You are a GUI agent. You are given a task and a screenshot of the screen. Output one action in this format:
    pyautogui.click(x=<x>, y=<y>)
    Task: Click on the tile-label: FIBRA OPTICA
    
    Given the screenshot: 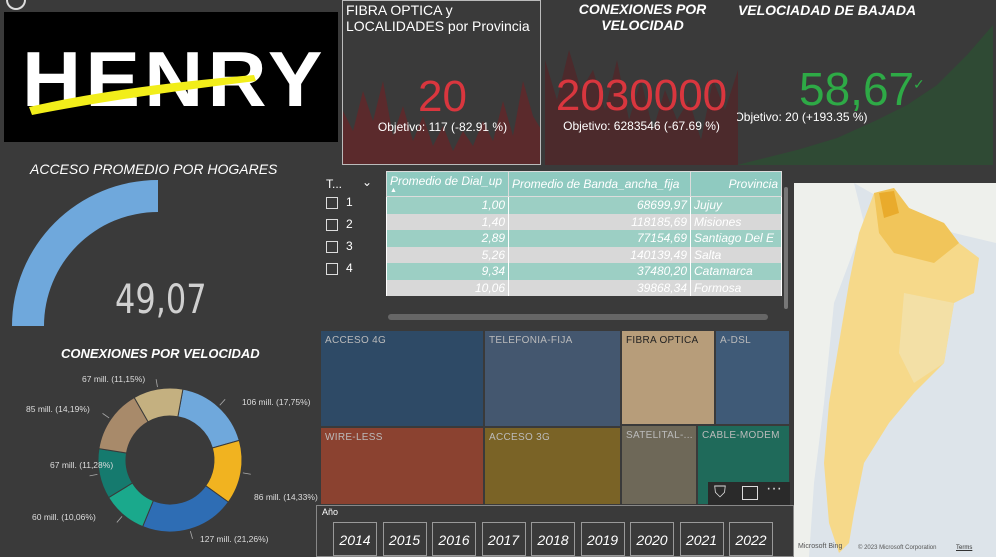 What is the action you would take?
    pyautogui.click(x=662, y=340)
    